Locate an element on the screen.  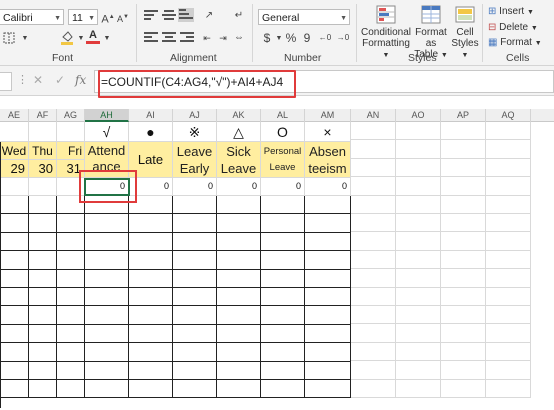
percent-icon: % is located at coordinates (291, 38).